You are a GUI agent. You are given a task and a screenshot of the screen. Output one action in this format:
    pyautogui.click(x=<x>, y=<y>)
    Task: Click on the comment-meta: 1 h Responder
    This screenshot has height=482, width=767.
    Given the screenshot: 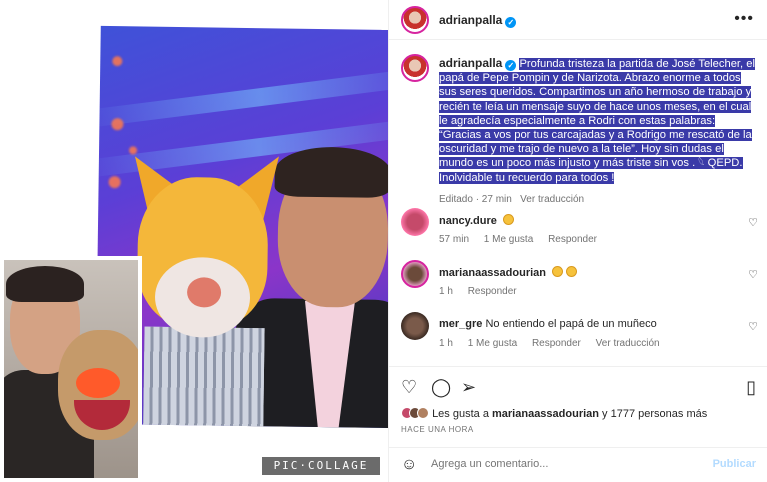 What is the action you would take?
    pyautogui.click(x=484, y=291)
    